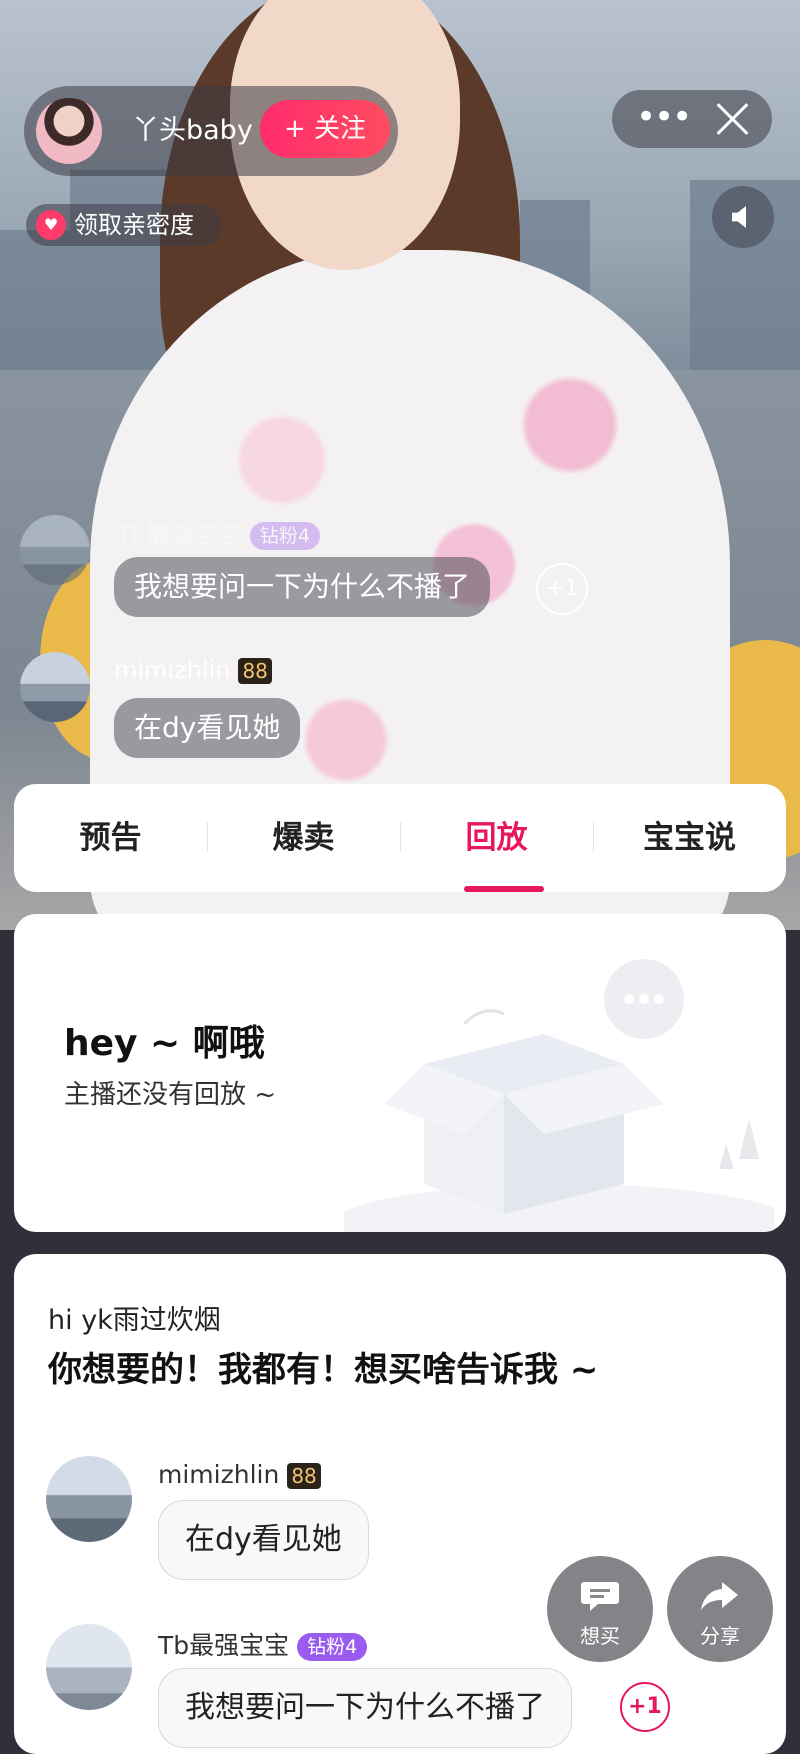  Describe the element at coordinates (193, 670) in the screenshot. I see `comment-username: mimizhlin 88` at that location.